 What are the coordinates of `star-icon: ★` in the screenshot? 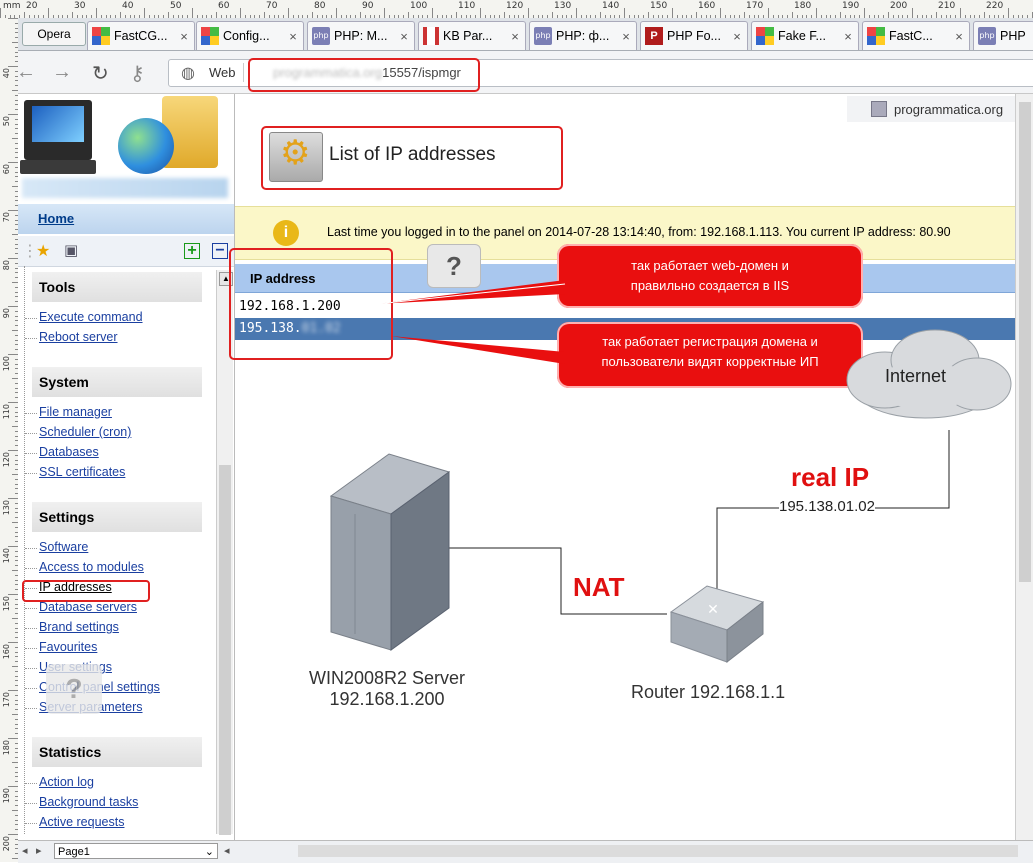 It's located at (43, 251).